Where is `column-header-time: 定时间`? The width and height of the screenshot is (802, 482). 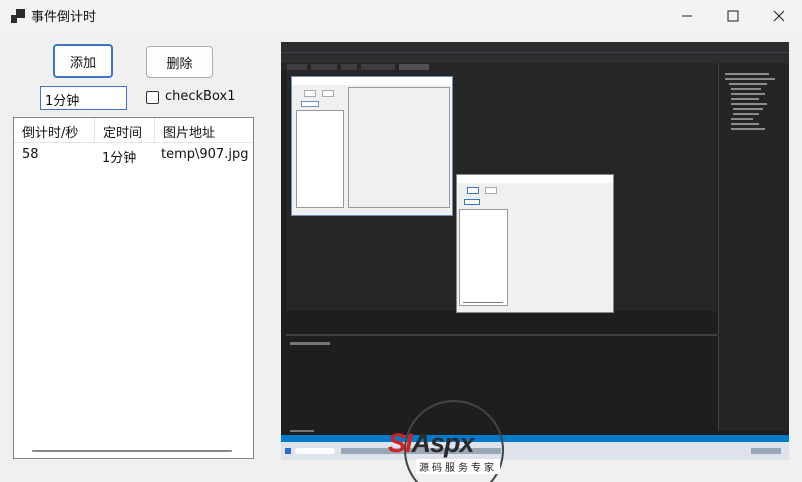 column-header-time: 定时间 is located at coordinates (125, 130).